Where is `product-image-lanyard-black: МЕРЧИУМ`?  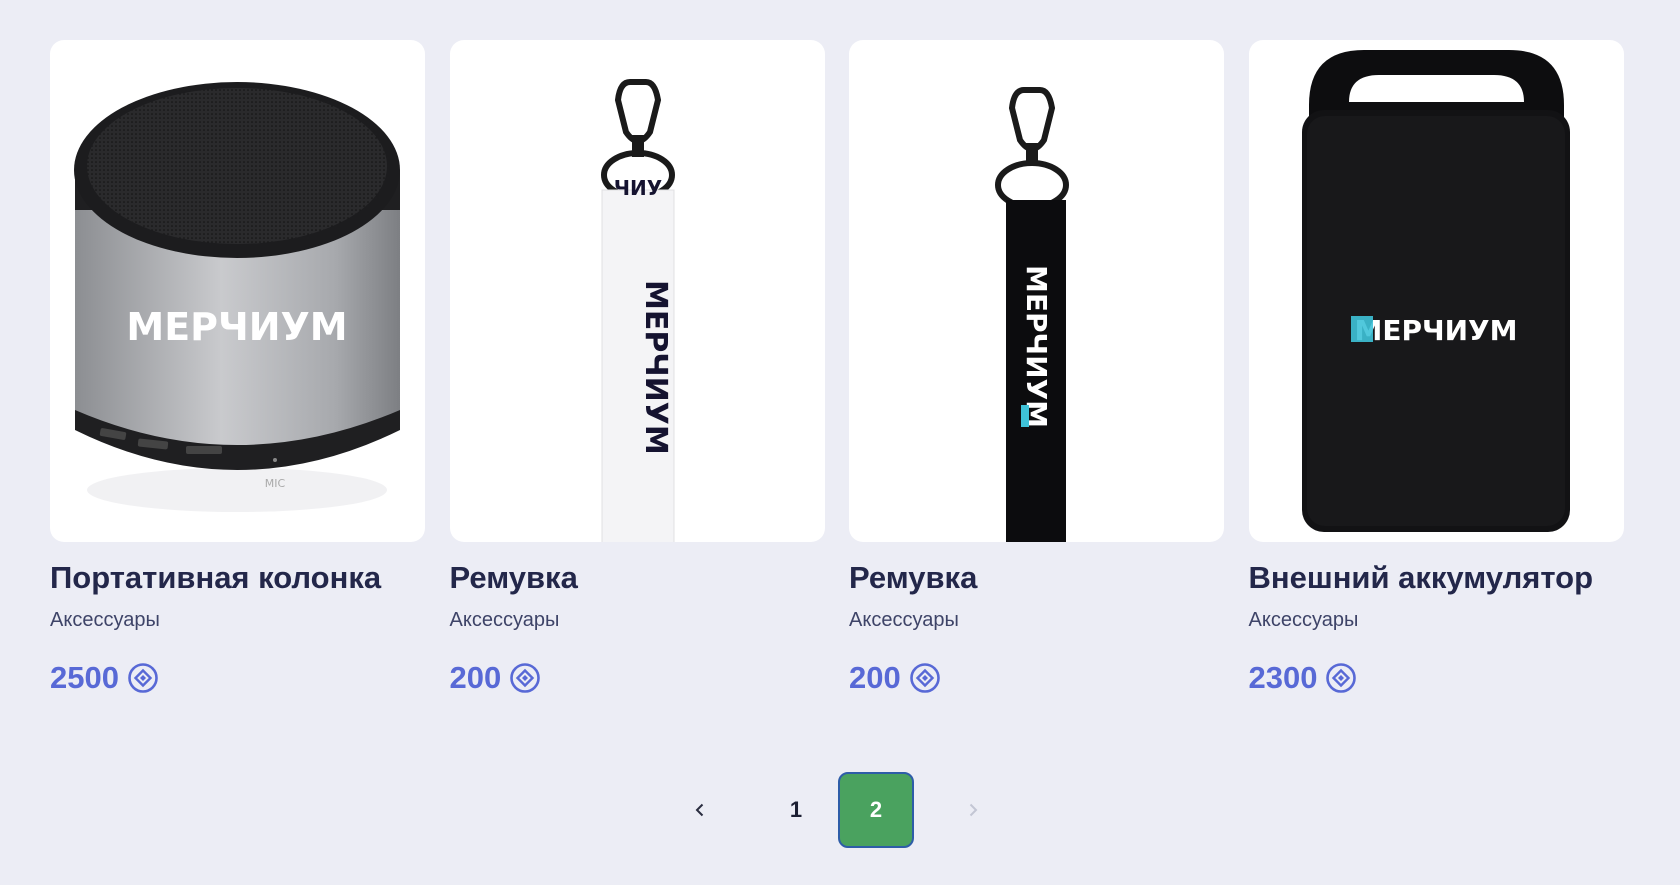 product-image-lanyard-black: МЕРЧИУМ is located at coordinates (1036, 291).